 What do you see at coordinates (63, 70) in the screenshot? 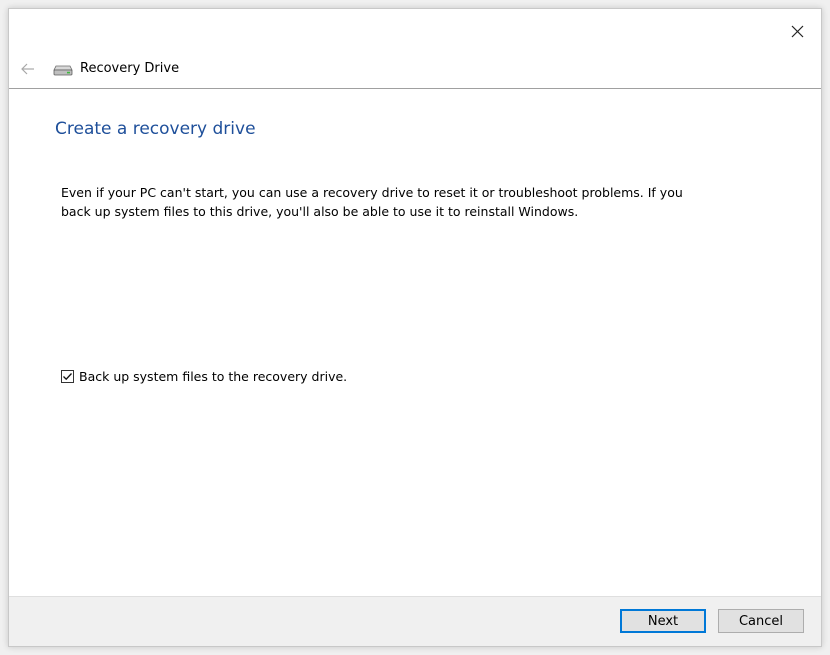
I see `drive-icon` at bounding box center [63, 70].